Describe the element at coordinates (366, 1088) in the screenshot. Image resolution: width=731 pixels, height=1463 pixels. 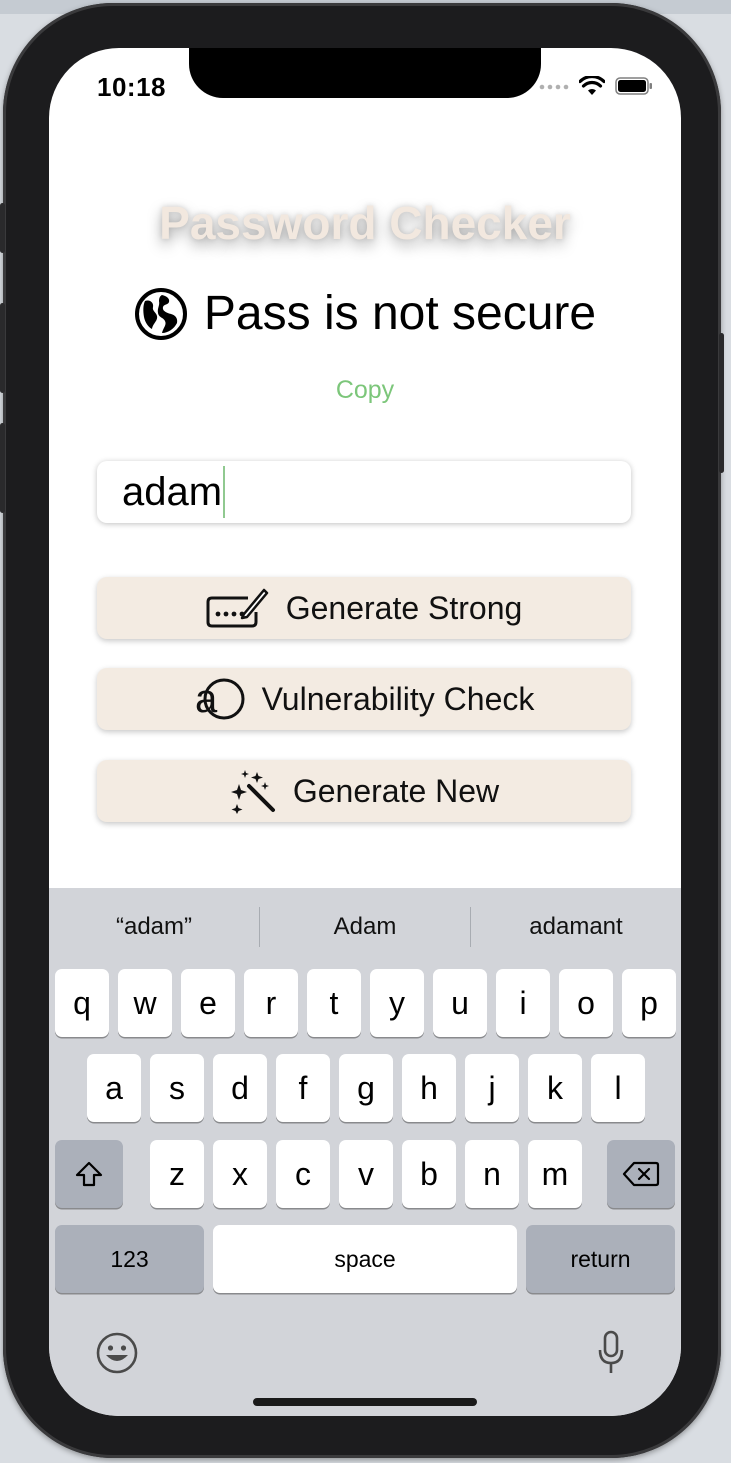
I see `key-g: g` at that location.